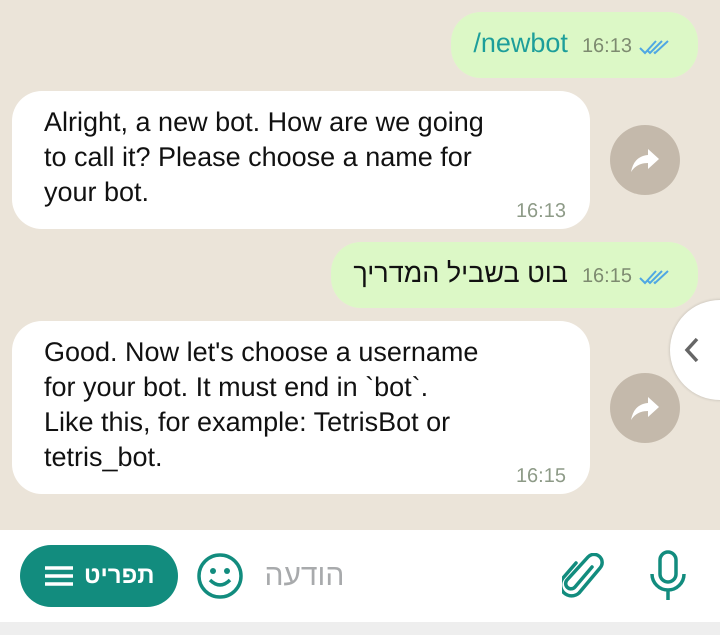  Describe the element at coordinates (460, 273) in the screenshot. I see `message-text: בוט בשביל המדריך` at that location.